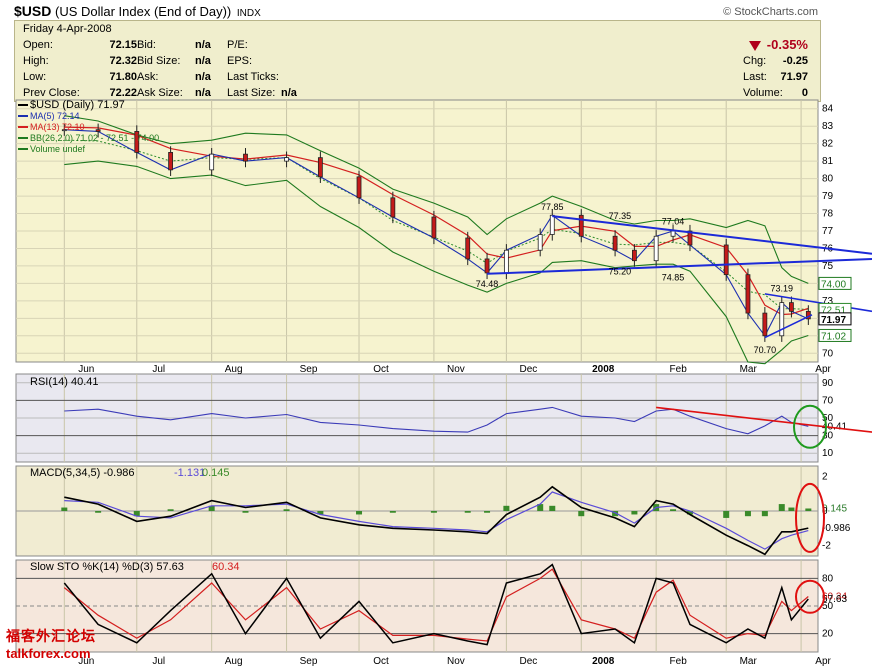 This screenshot has width=872, height=668. What do you see at coordinates (826, 546) in the screenshot?
I see `macd-tick-label: -2` at bounding box center [826, 546].